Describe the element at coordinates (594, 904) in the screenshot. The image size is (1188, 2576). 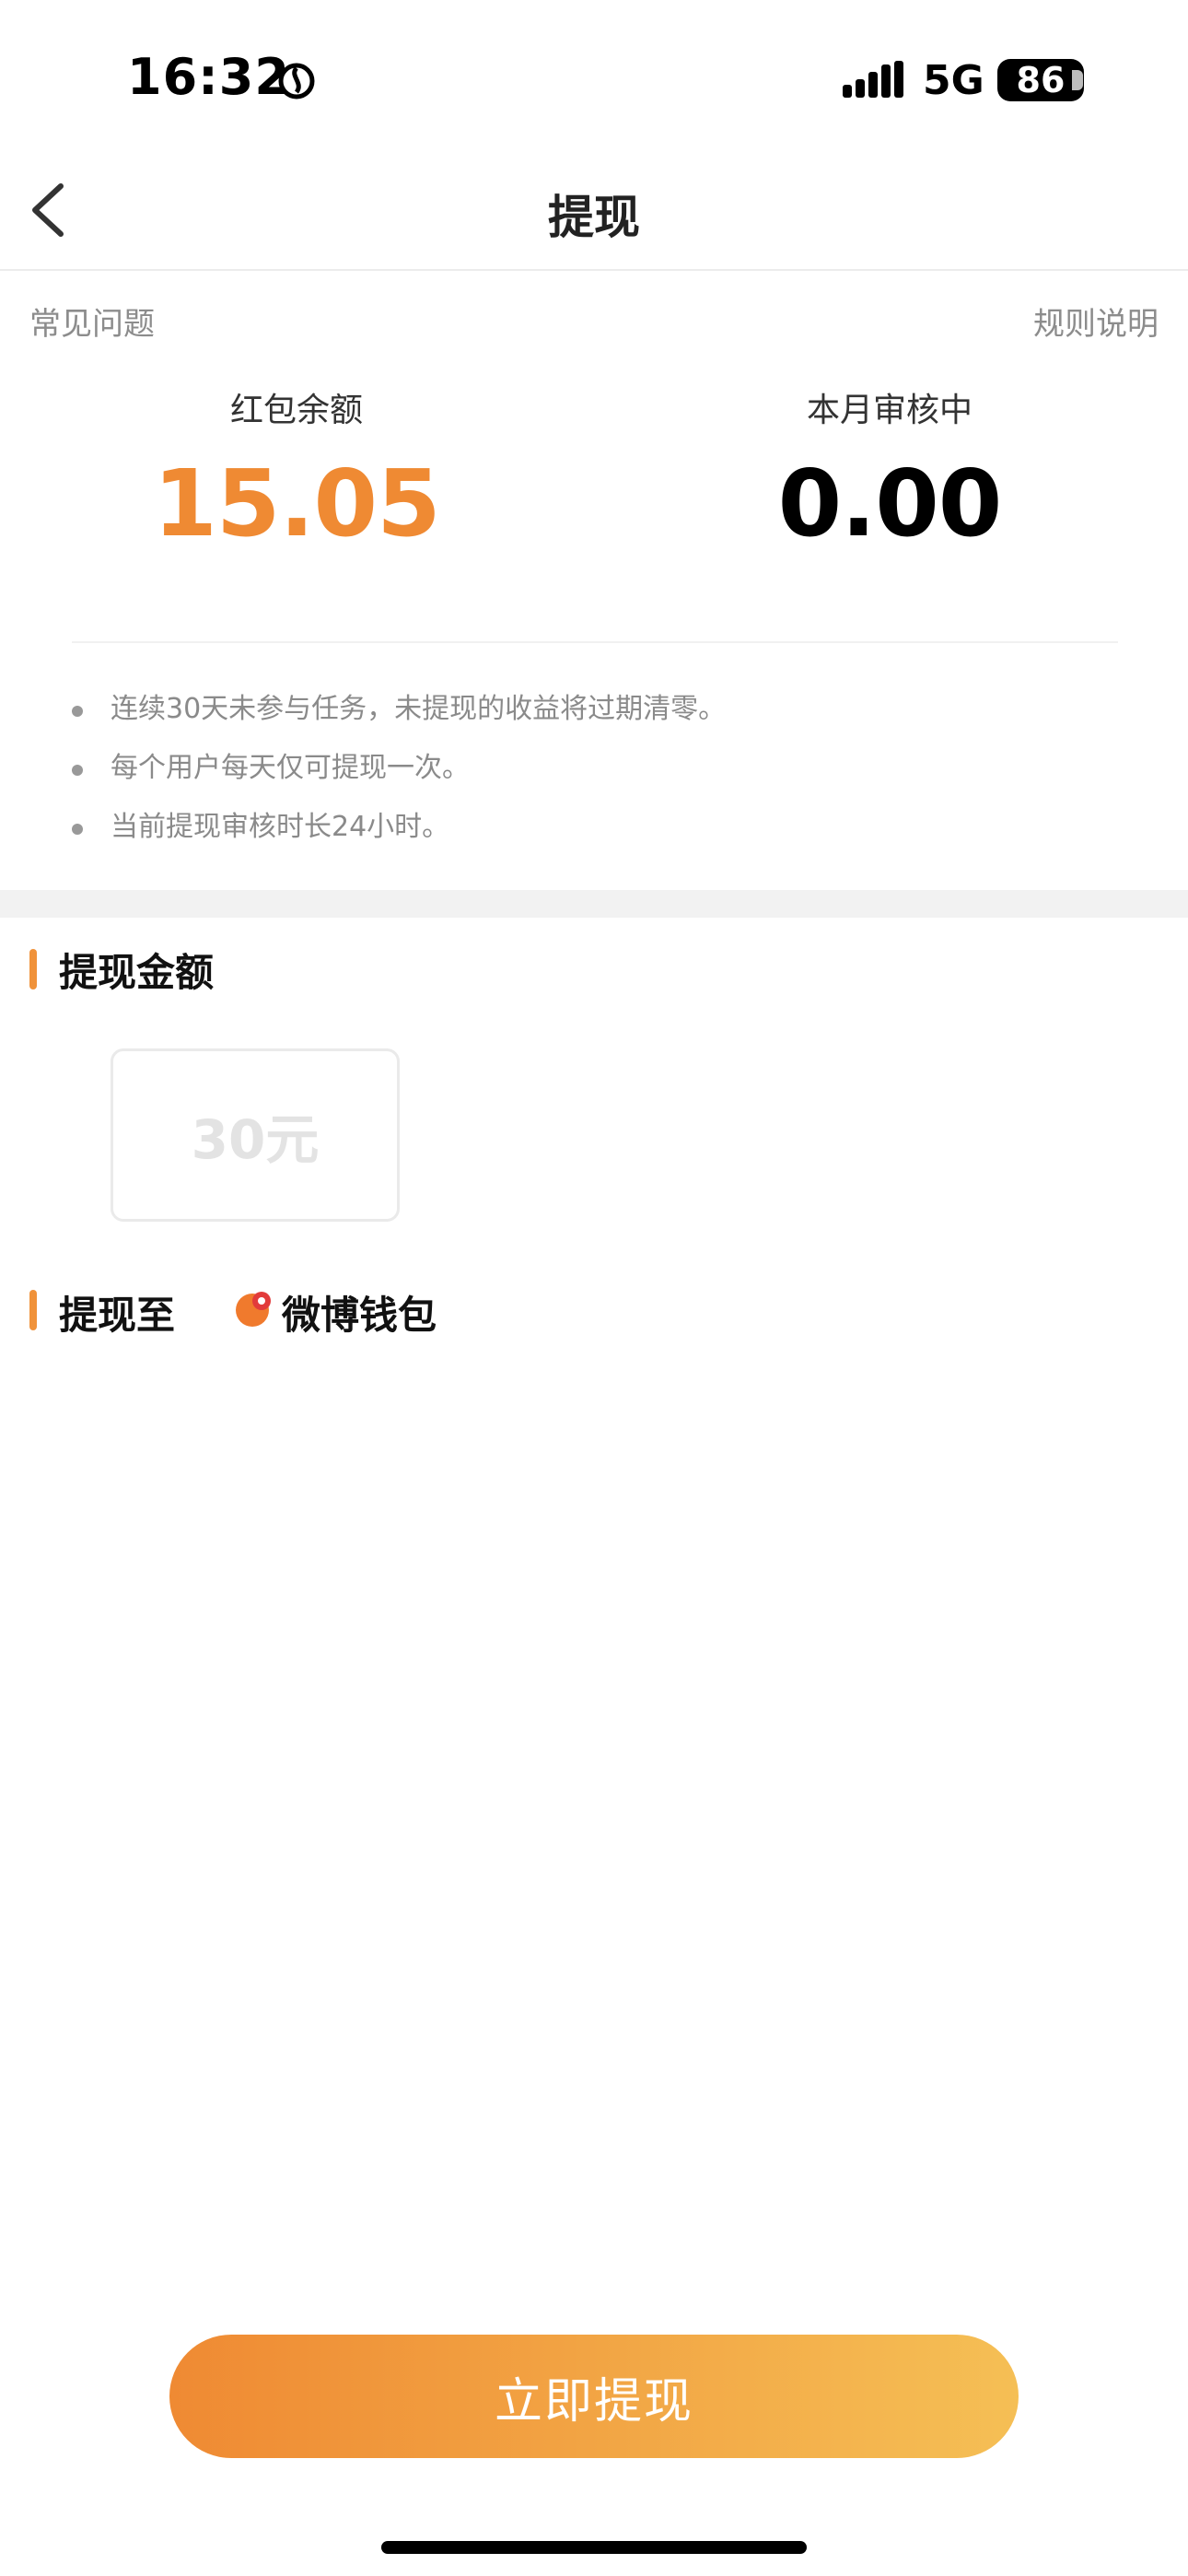
I see `section-separator` at that location.